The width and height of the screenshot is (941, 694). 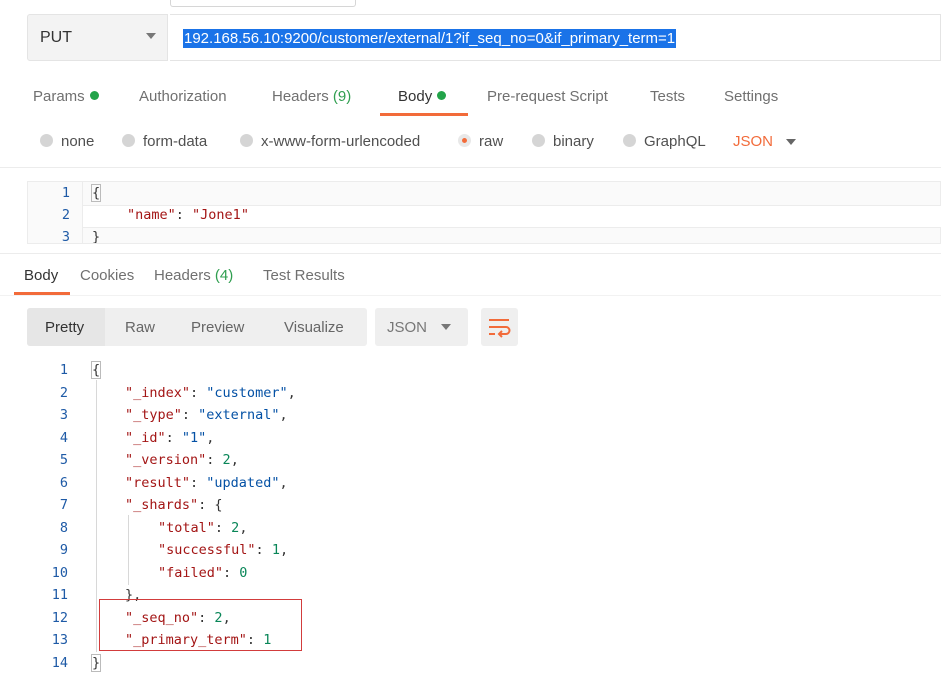 What do you see at coordinates (41, 275) in the screenshot?
I see `tab-response-body: Body` at bounding box center [41, 275].